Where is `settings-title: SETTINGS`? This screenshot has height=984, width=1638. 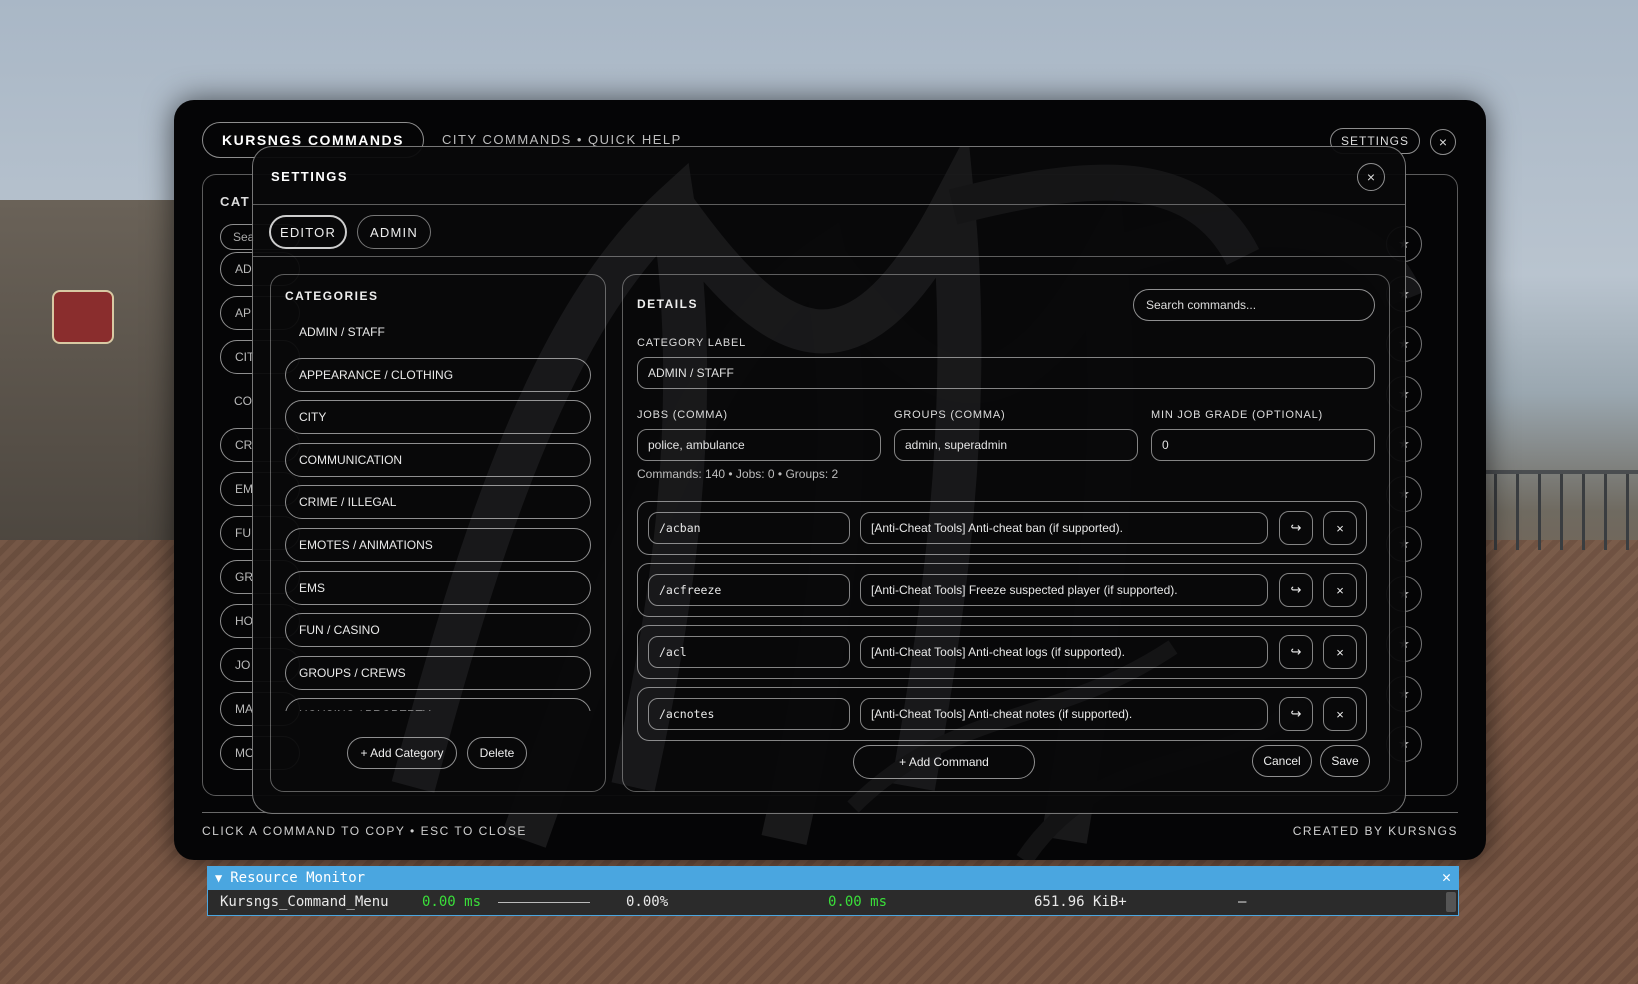
settings-title: SETTINGS is located at coordinates (310, 176).